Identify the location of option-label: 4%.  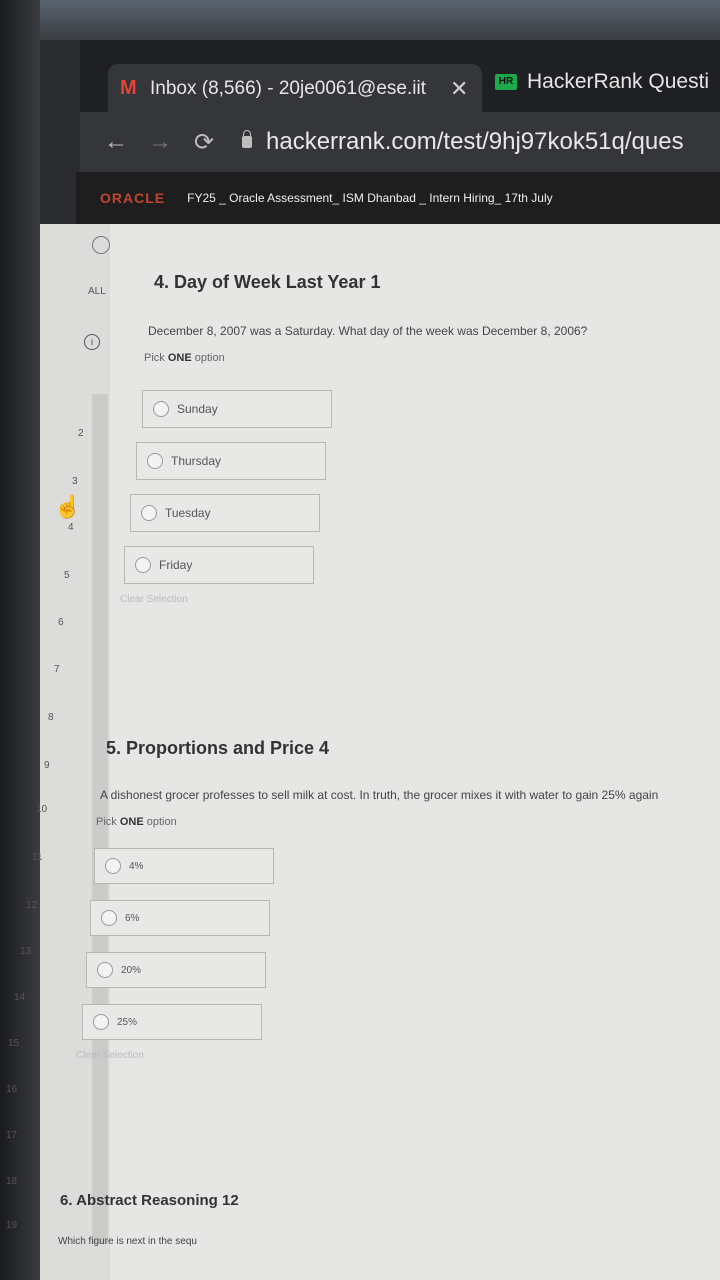
(136, 866).